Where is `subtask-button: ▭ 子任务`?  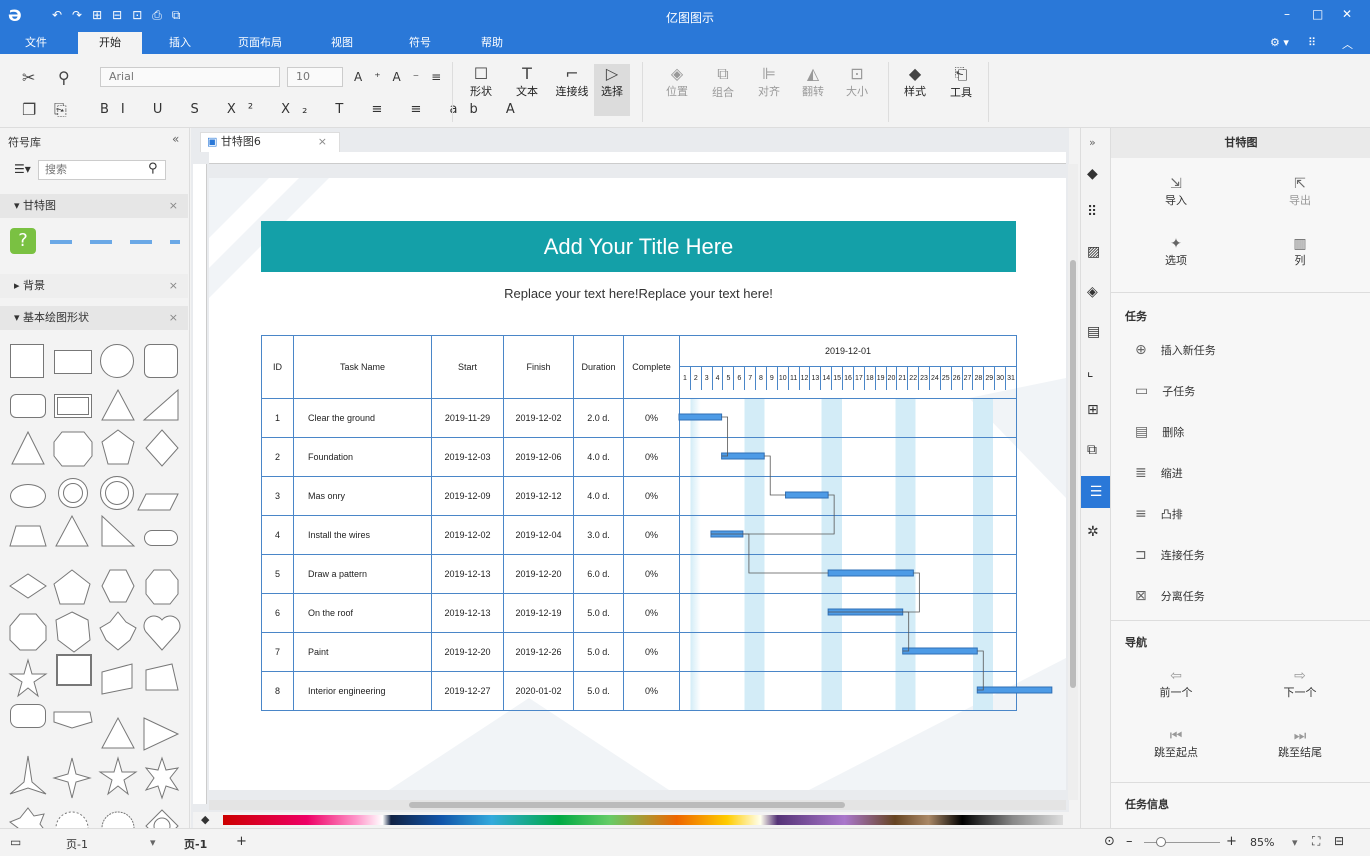
subtask-button: ▭ 子任务 is located at coordinates (1165, 391).